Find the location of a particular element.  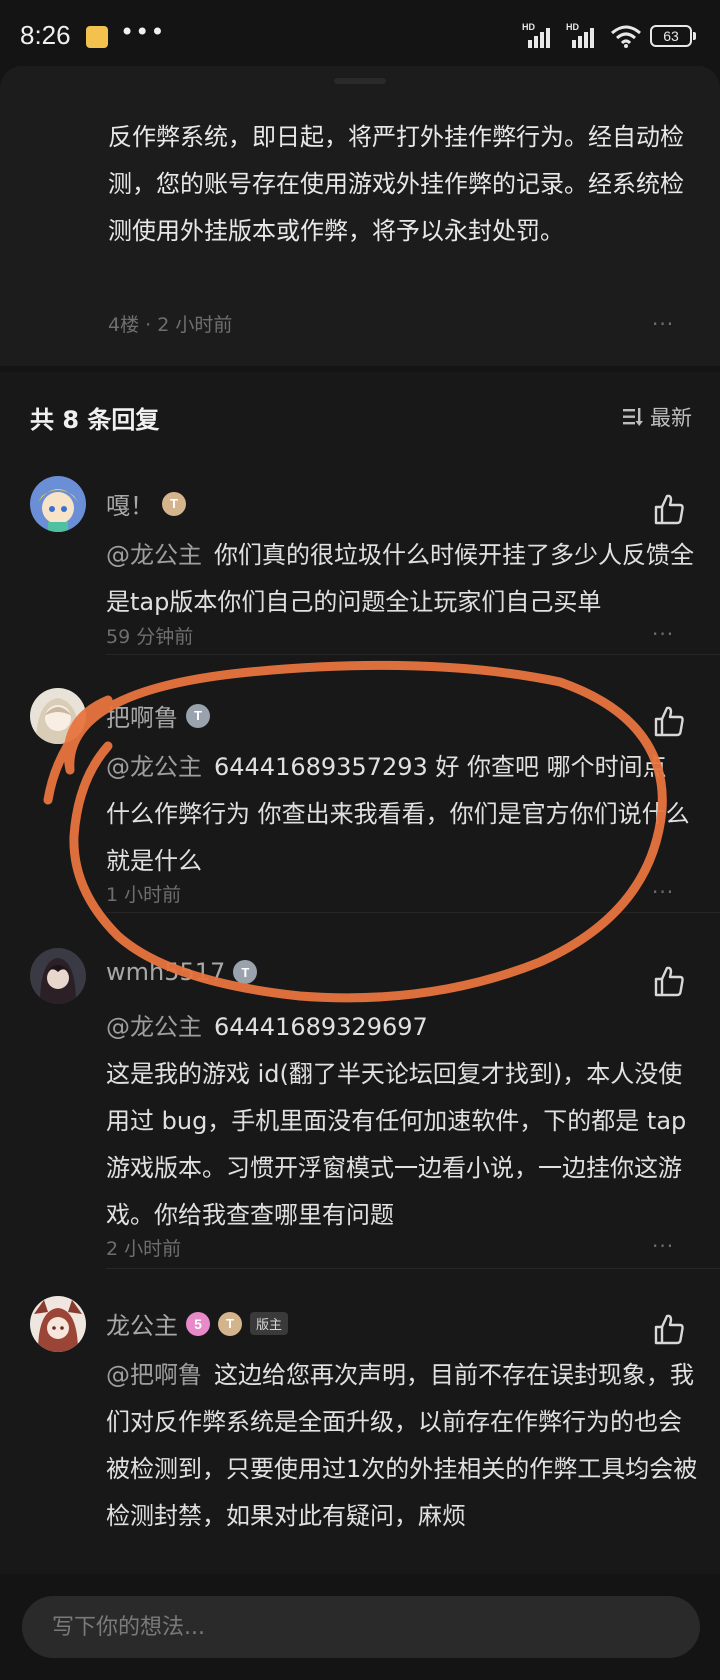

reply-mention: @把啊鲁 is located at coordinates (154, 1375).